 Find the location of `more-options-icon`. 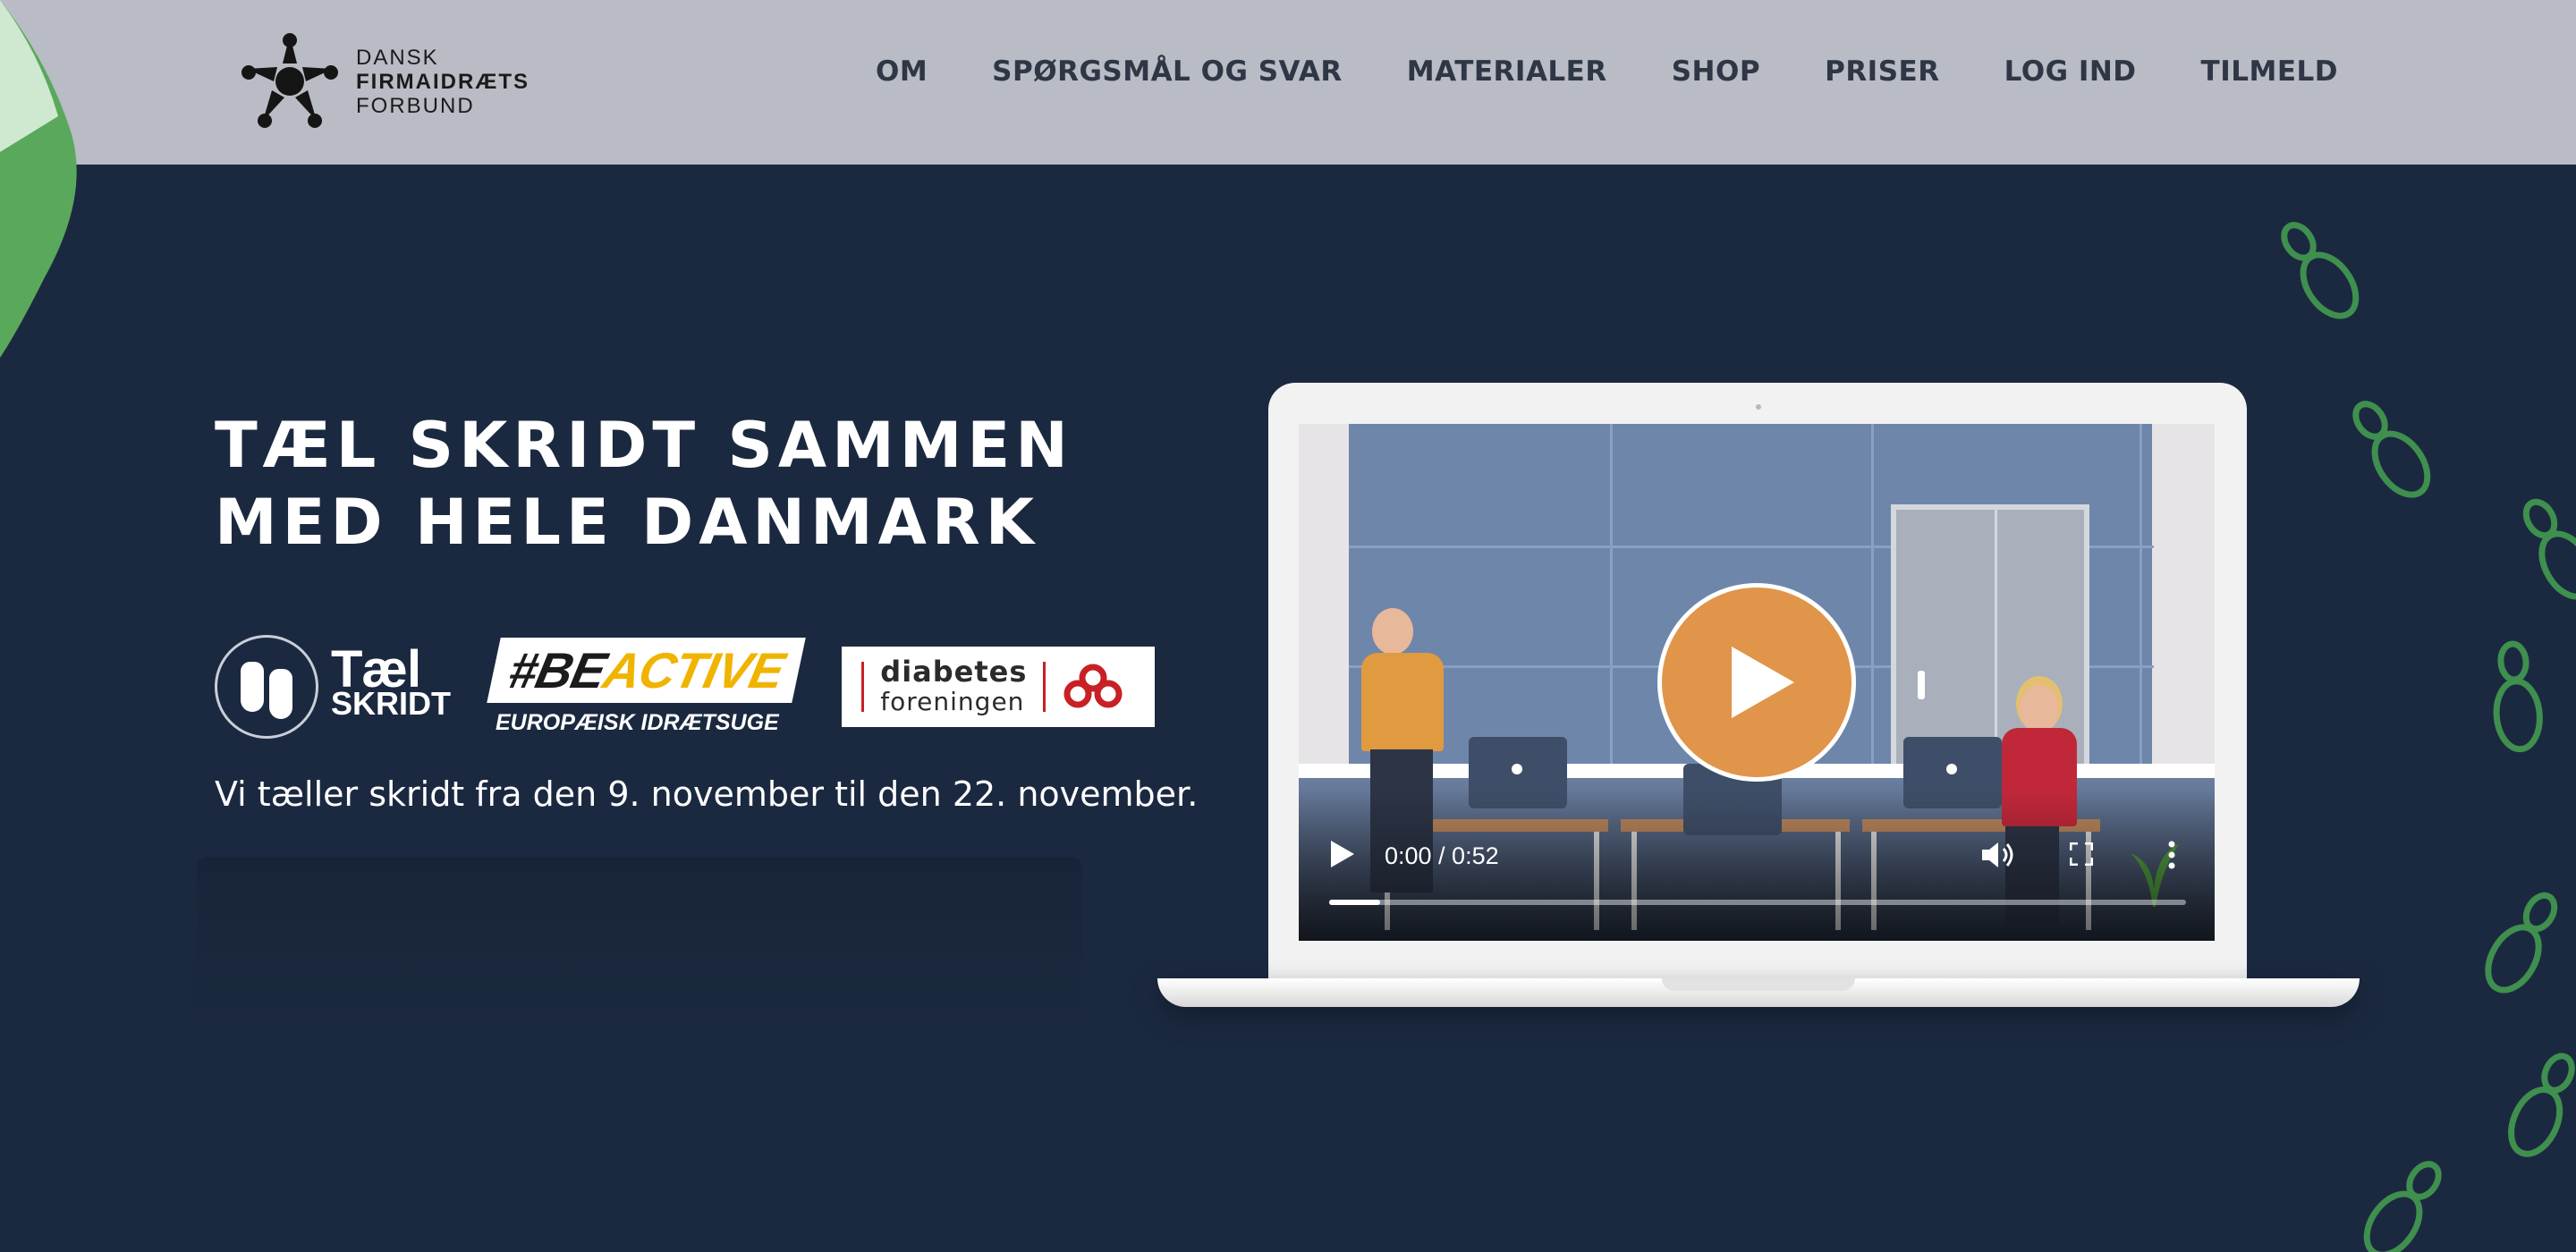

more-options-icon is located at coordinates (2171, 855).